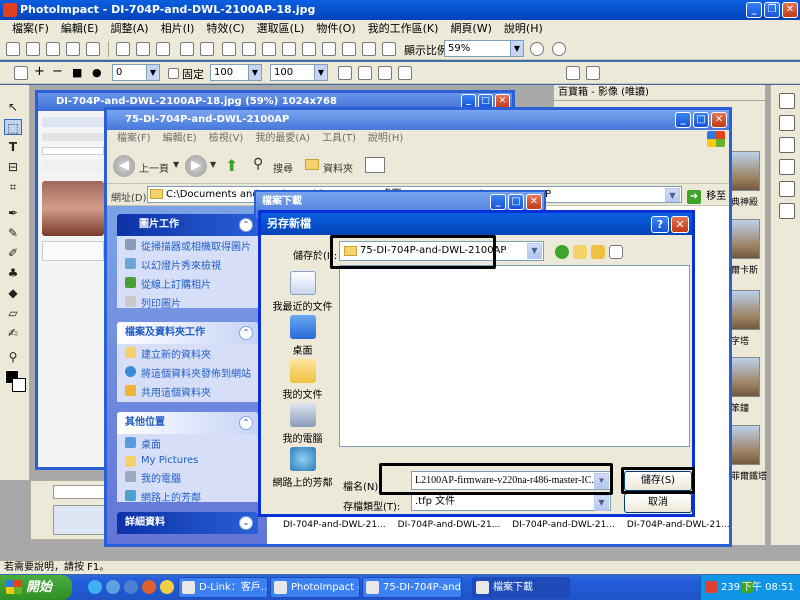  What do you see at coordinates (36, 587) in the screenshot?
I see `start-button: 開始` at bounding box center [36, 587].